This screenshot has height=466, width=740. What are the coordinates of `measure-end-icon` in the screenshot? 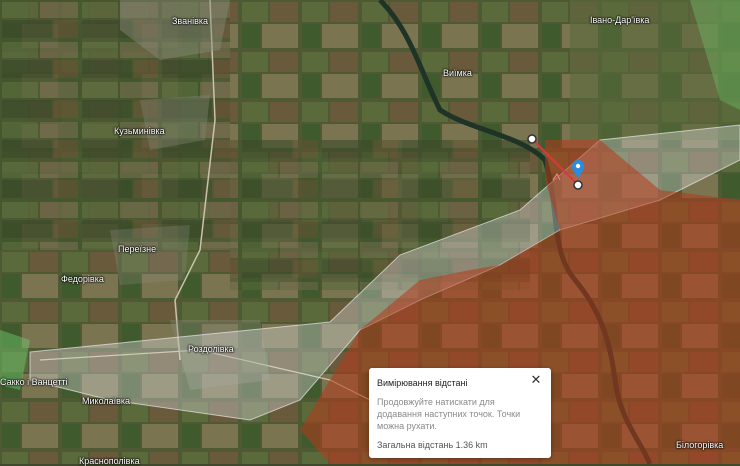 It's located at (578, 185).